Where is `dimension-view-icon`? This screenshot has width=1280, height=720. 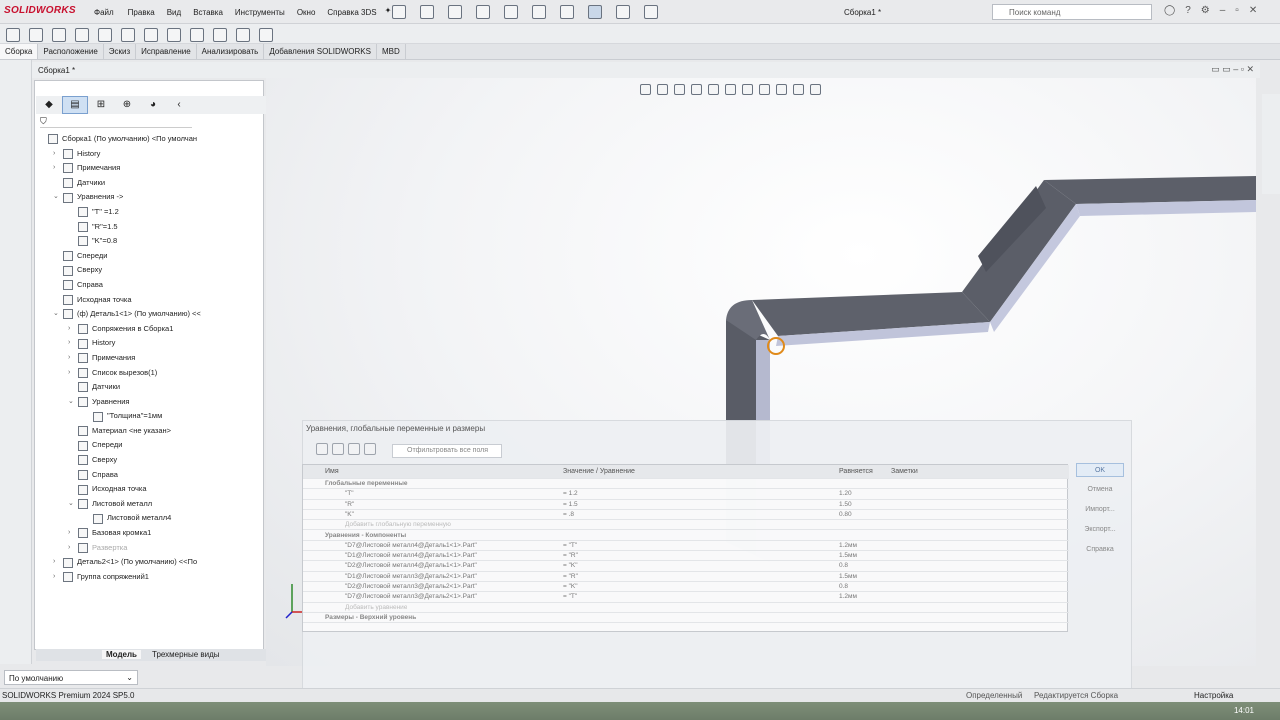 dimension-view-icon is located at coordinates (354, 449).